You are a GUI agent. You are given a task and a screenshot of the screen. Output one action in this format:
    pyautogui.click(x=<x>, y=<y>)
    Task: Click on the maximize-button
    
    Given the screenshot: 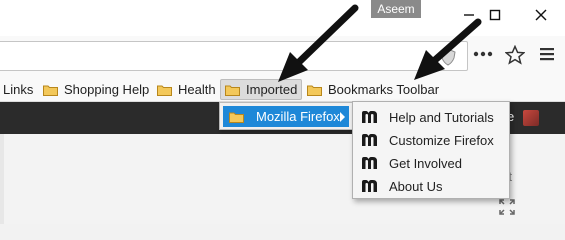 What is the action you would take?
    pyautogui.click(x=495, y=15)
    